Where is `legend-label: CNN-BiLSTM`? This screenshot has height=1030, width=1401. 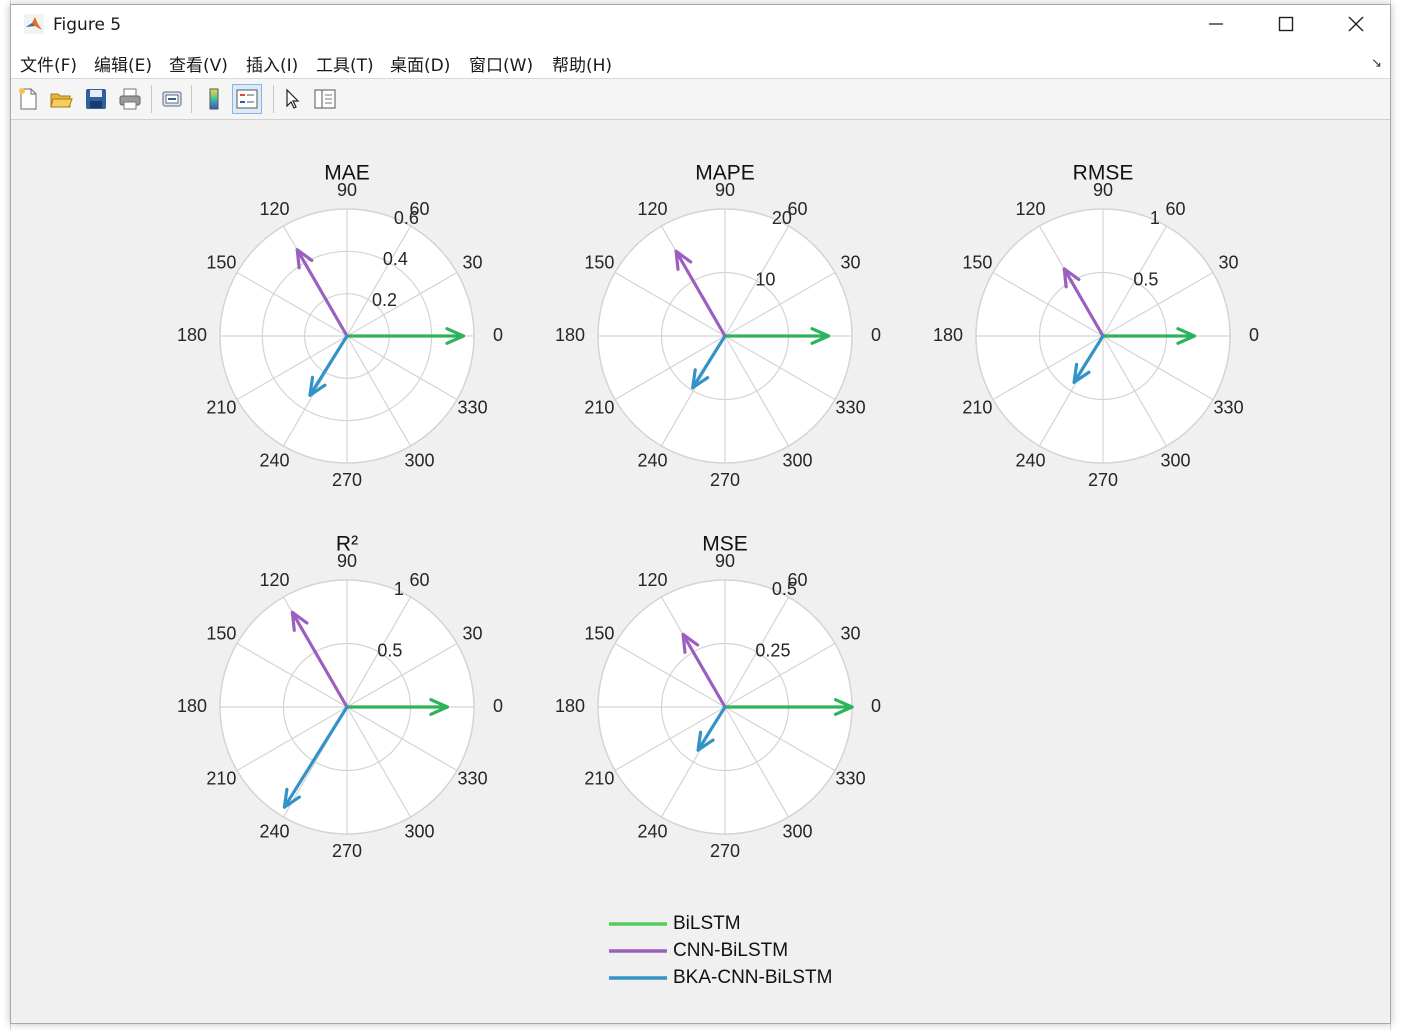 legend-label: CNN-BiLSTM is located at coordinates (730, 950).